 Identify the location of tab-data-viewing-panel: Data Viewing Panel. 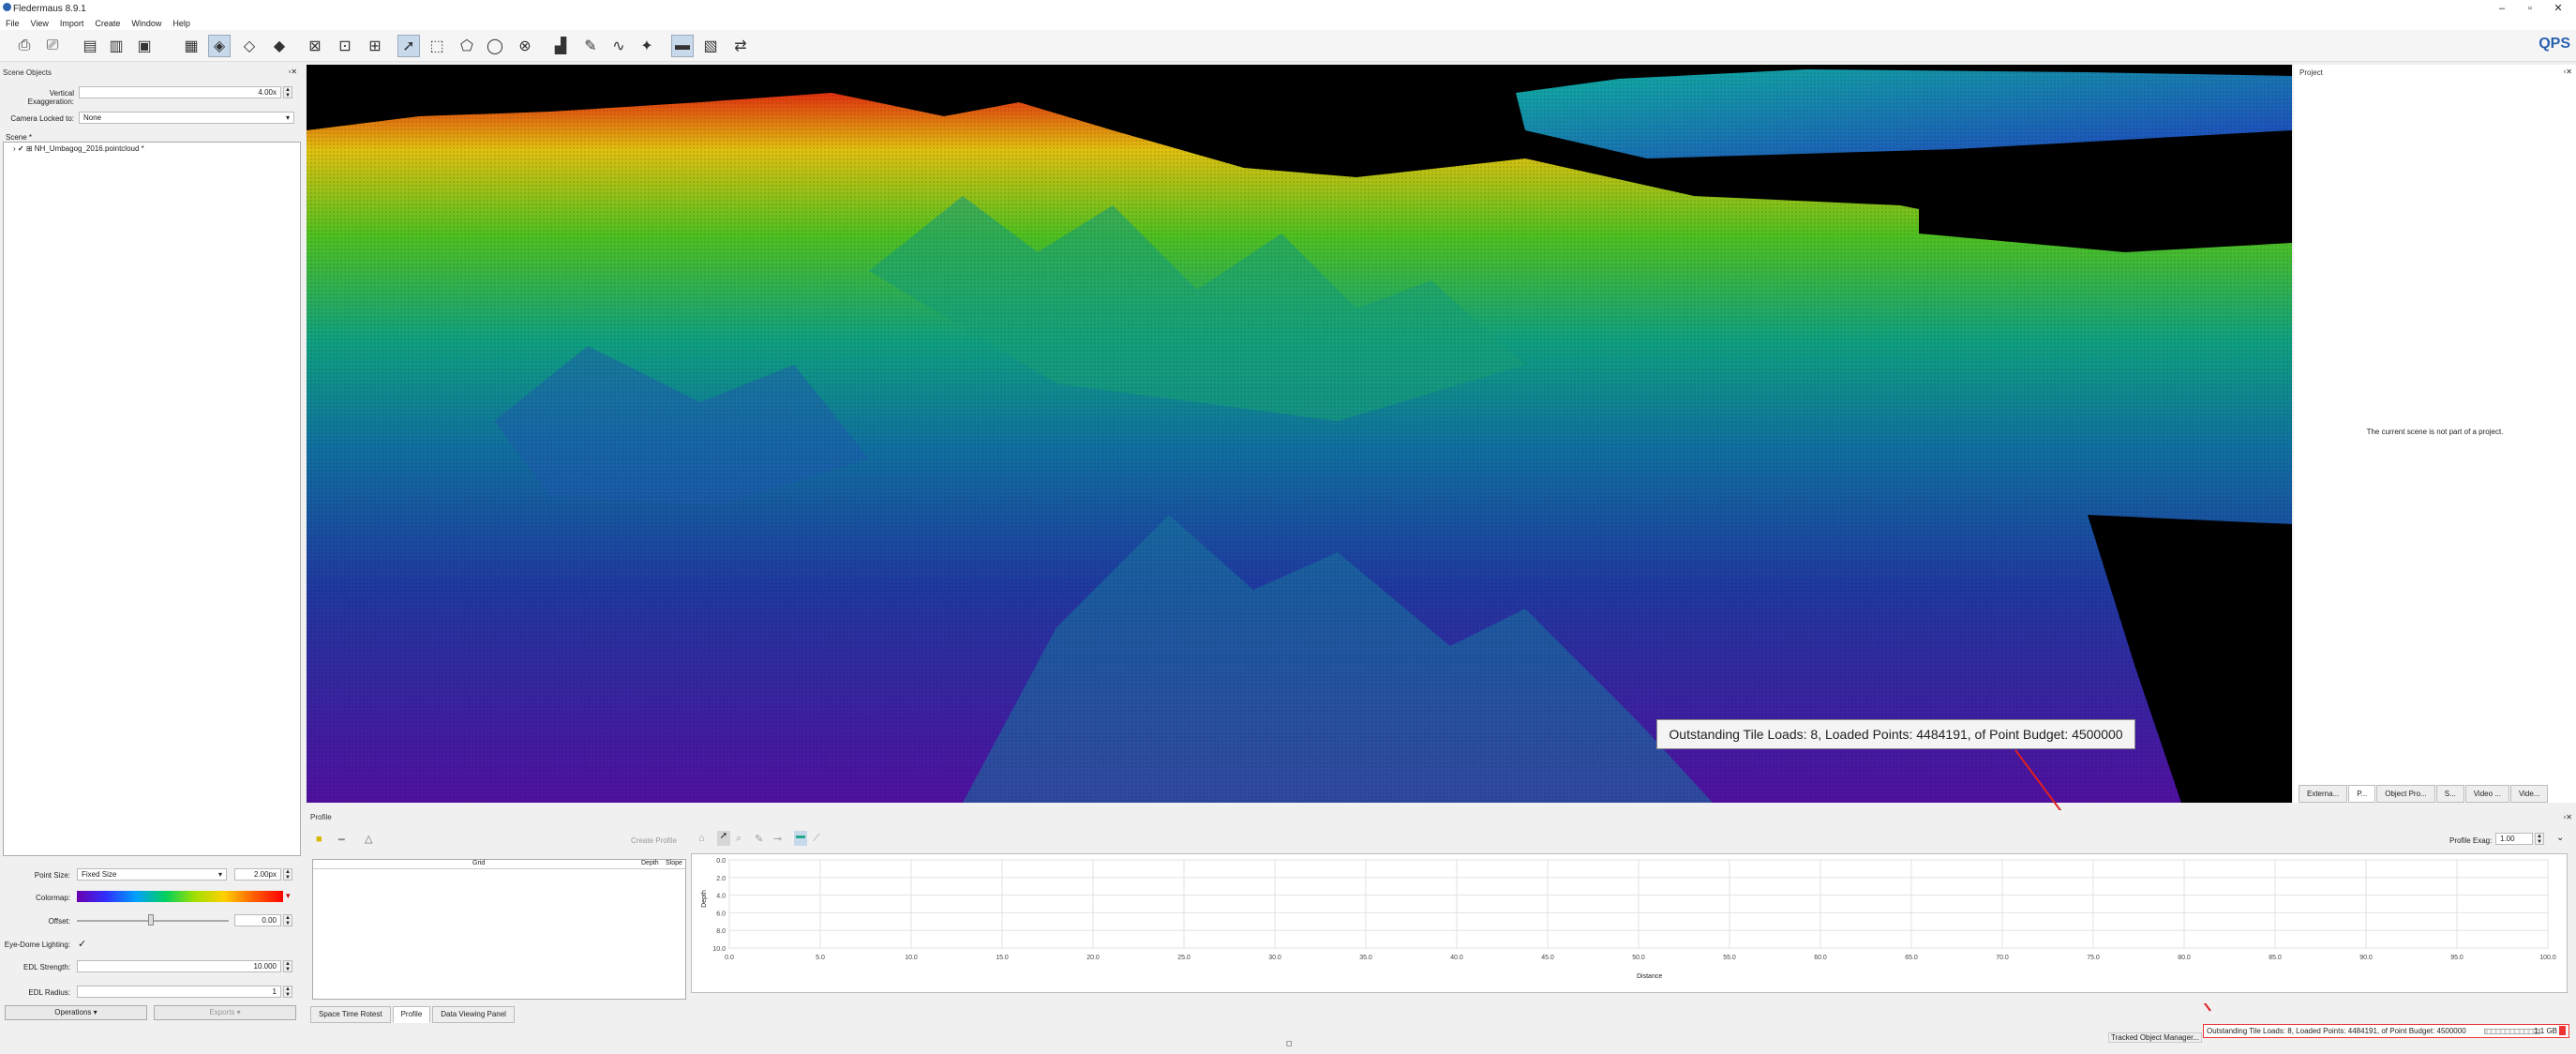
(473, 1014).